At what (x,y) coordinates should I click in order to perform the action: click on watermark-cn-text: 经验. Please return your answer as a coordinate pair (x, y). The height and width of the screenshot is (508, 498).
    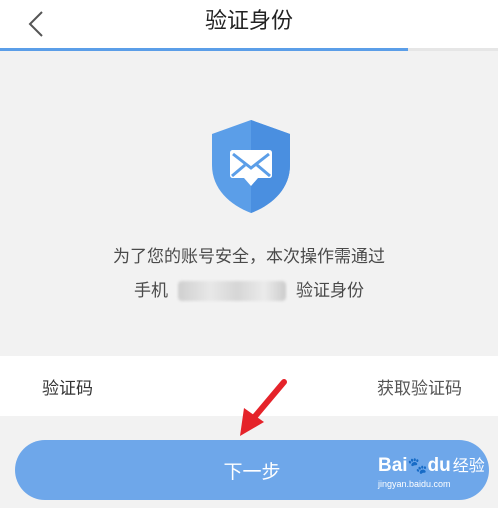
    Looking at the image, I should click on (468, 465).